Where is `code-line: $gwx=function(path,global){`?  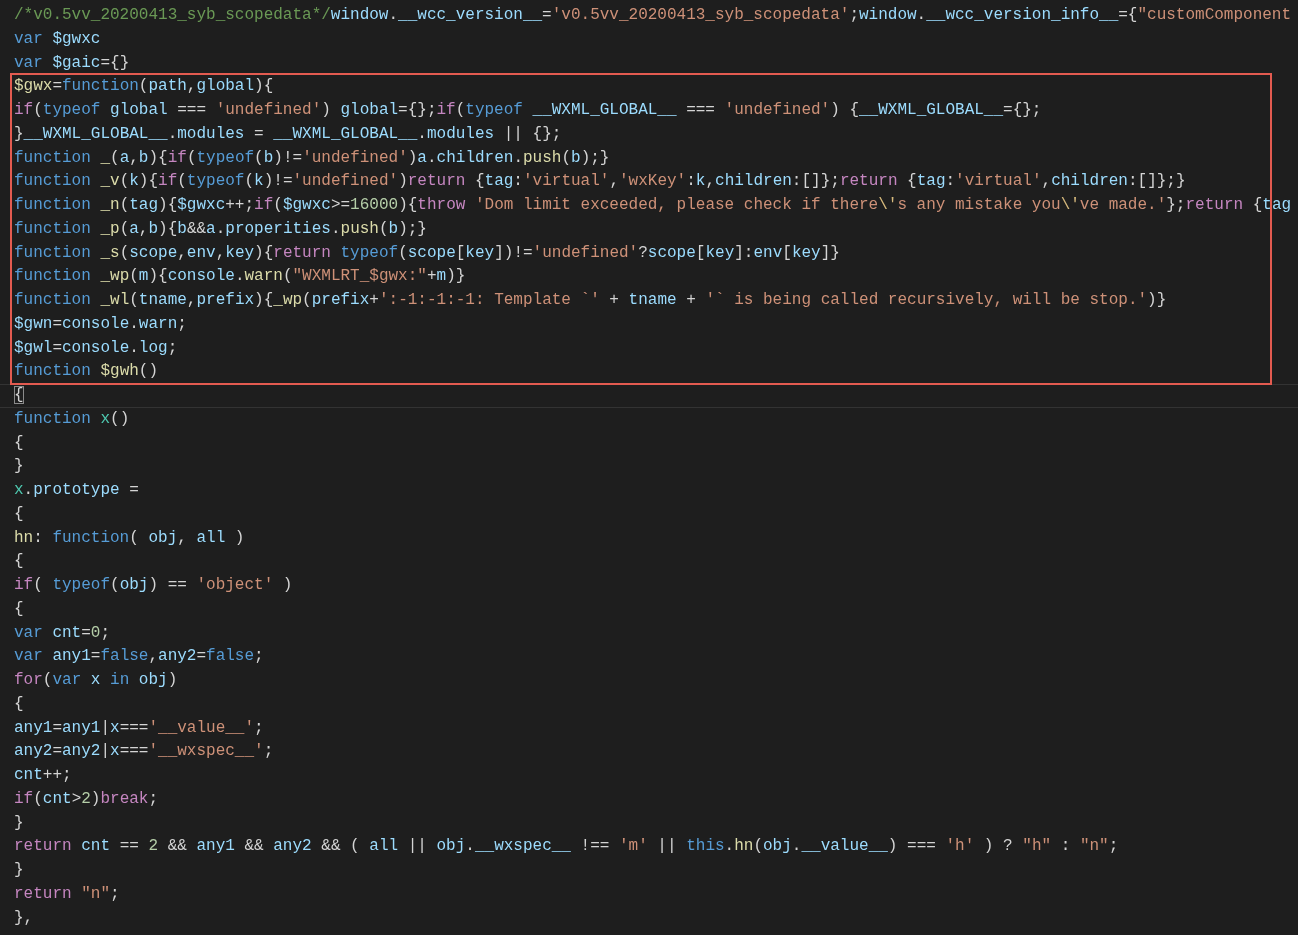
code-line: $gwx=function(path,global){ is located at coordinates (144, 87).